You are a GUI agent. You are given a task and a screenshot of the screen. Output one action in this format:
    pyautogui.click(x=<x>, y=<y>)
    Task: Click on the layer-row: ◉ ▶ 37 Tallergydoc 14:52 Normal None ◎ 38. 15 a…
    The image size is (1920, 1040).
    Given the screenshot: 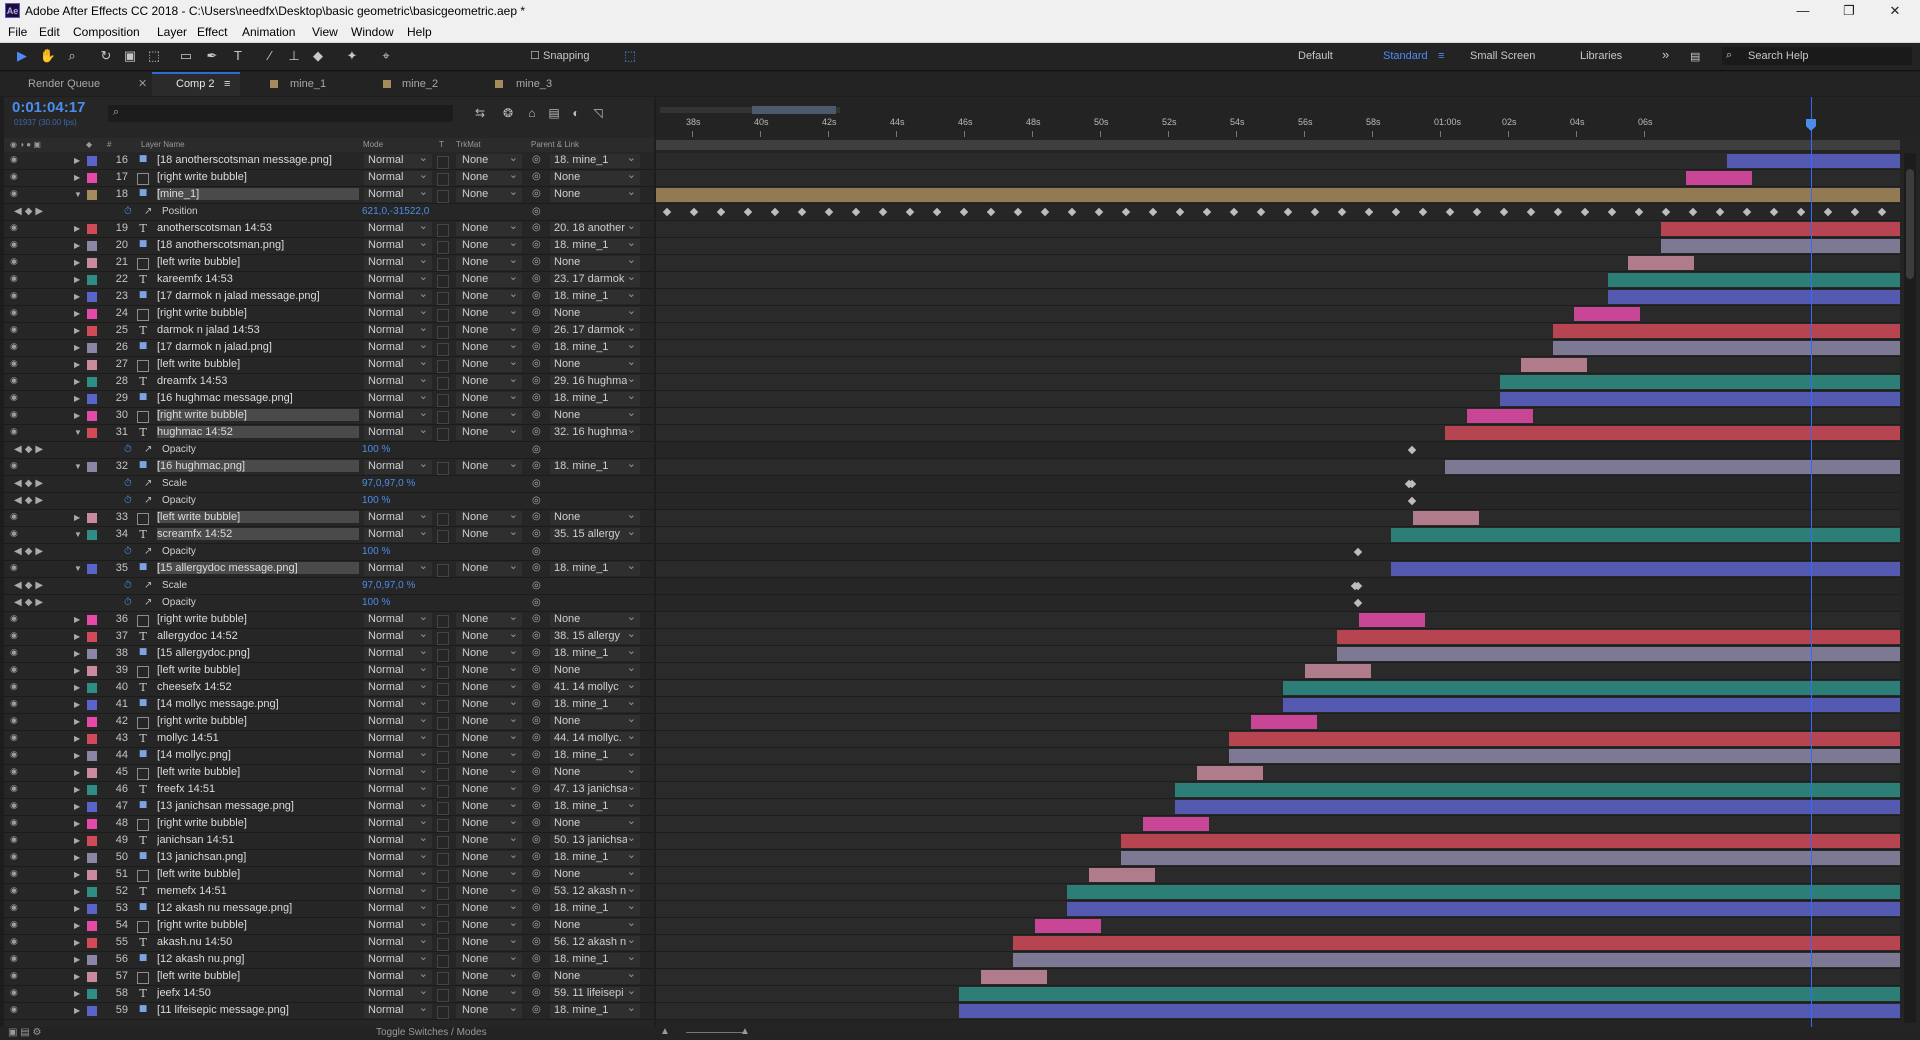 What is the action you would take?
    pyautogui.click(x=329, y=637)
    